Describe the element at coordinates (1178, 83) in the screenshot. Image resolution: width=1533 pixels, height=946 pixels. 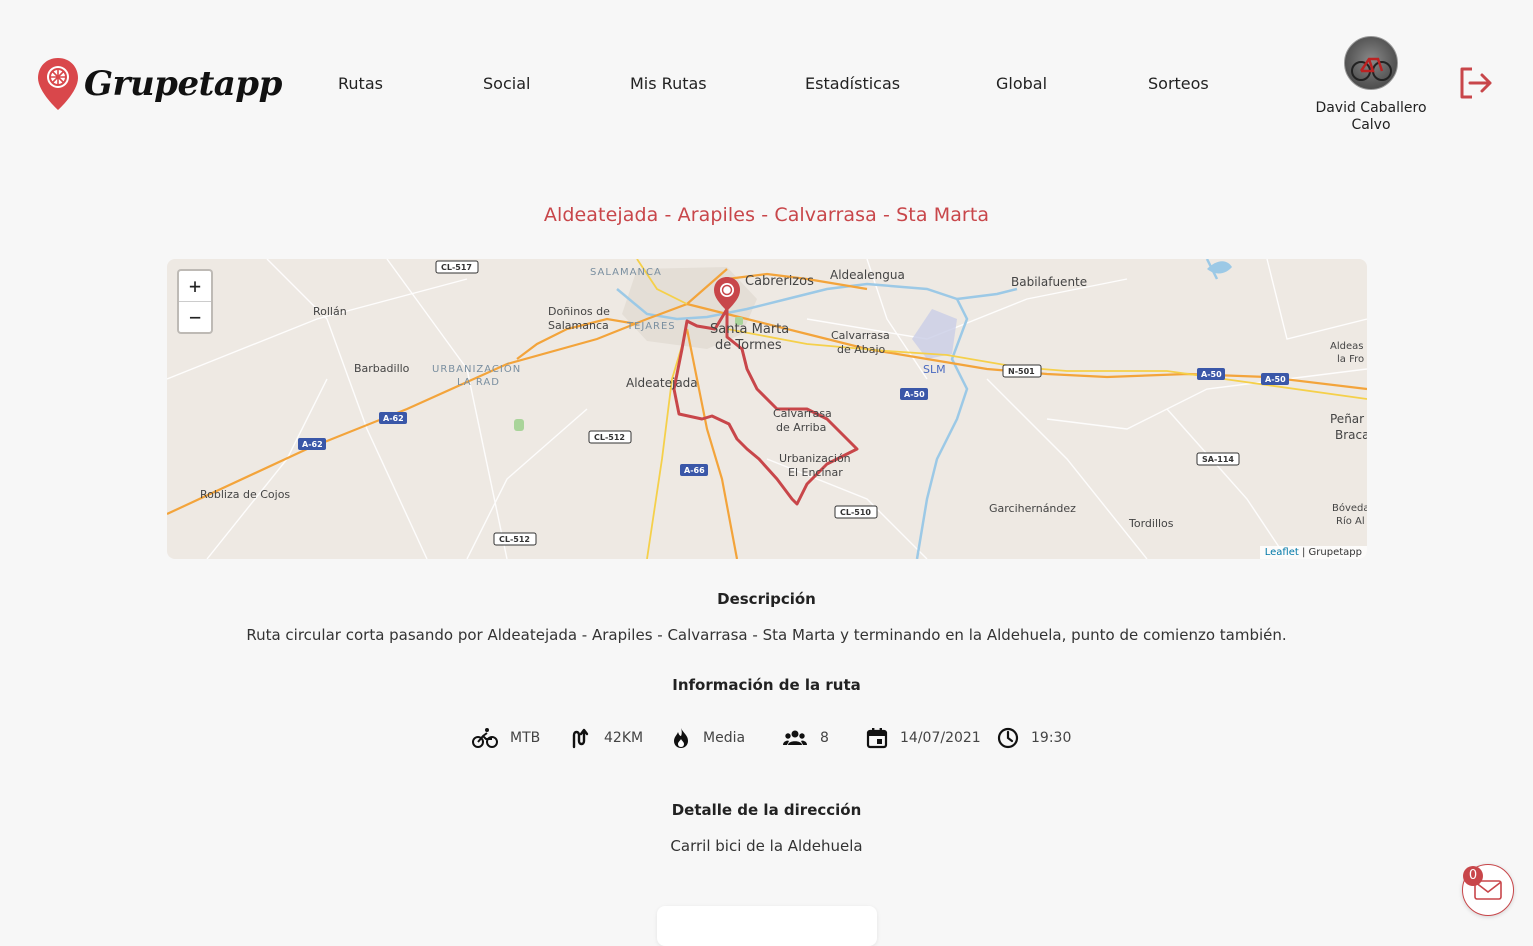
I see `nav-sorteos: Sorteos` at that location.